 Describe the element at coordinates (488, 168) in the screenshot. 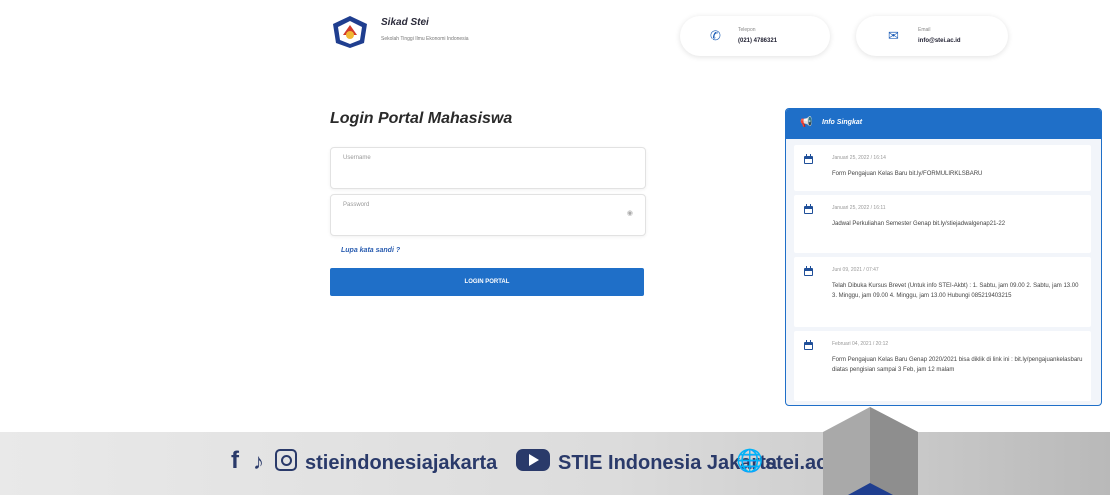

I see `username-input: Username` at that location.